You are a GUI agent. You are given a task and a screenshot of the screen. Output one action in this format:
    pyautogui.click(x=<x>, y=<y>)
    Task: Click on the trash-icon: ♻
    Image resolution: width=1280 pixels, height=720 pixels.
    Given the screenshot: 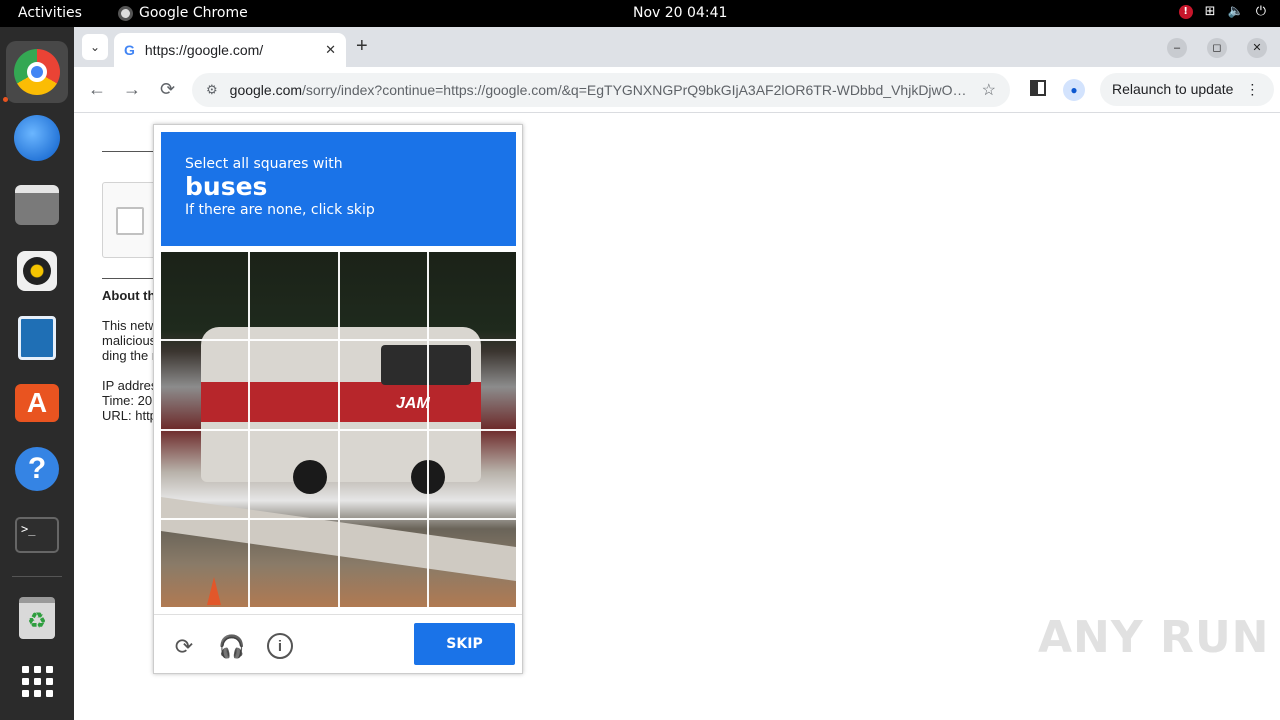 What is the action you would take?
    pyautogui.click(x=37, y=618)
    